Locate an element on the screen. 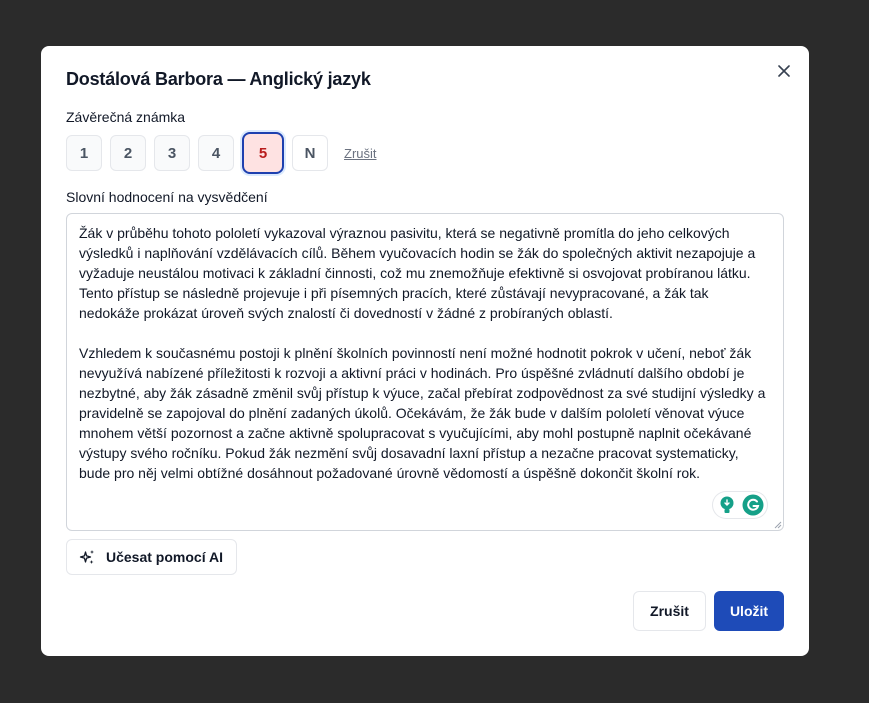 Image resolution: width=869 pixels, height=703 pixels. ai-polish-button: Učesat pomocí AI is located at coordinates (151, 557).